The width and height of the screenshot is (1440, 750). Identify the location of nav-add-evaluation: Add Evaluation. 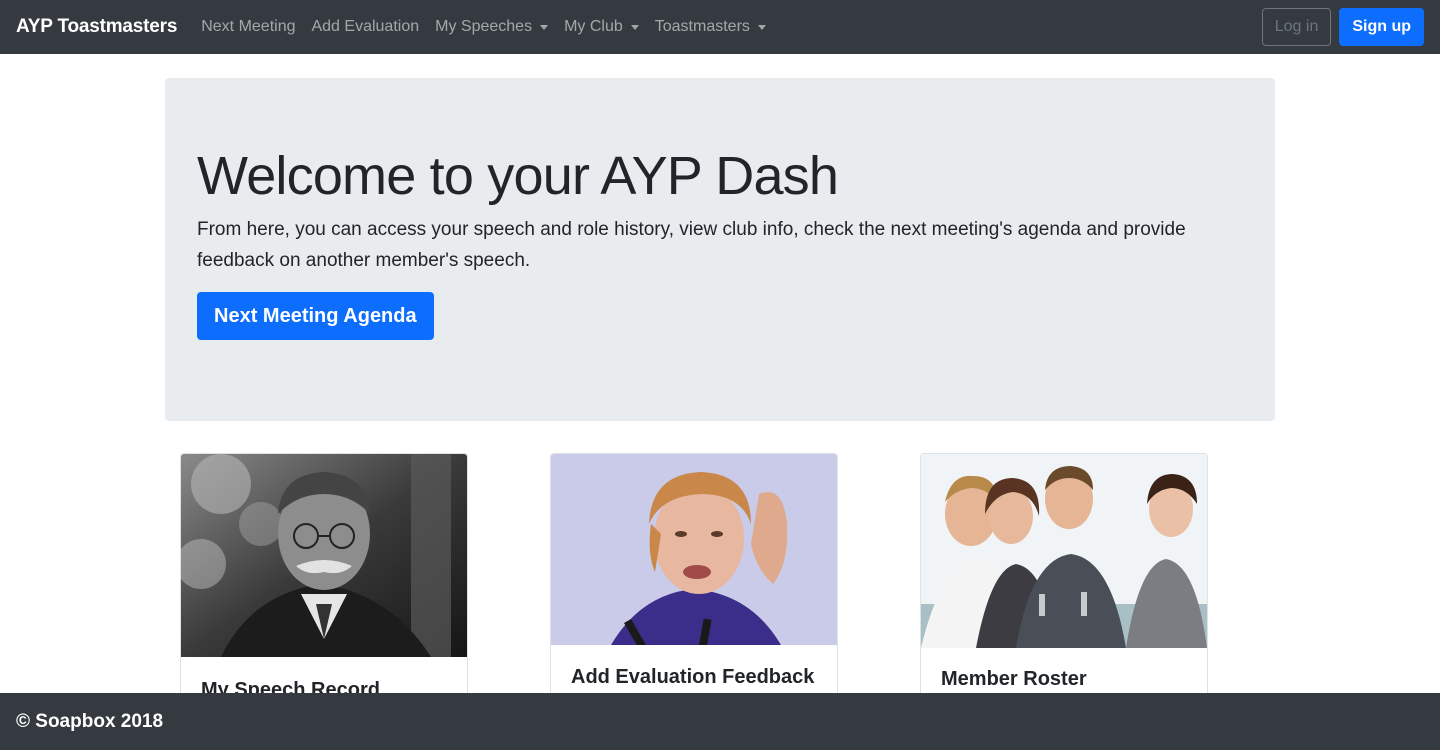
(365, 27).